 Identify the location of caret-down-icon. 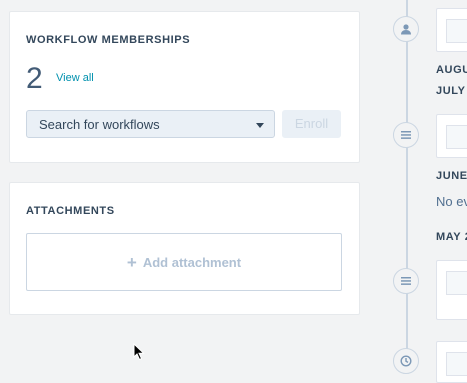
(260, 125).